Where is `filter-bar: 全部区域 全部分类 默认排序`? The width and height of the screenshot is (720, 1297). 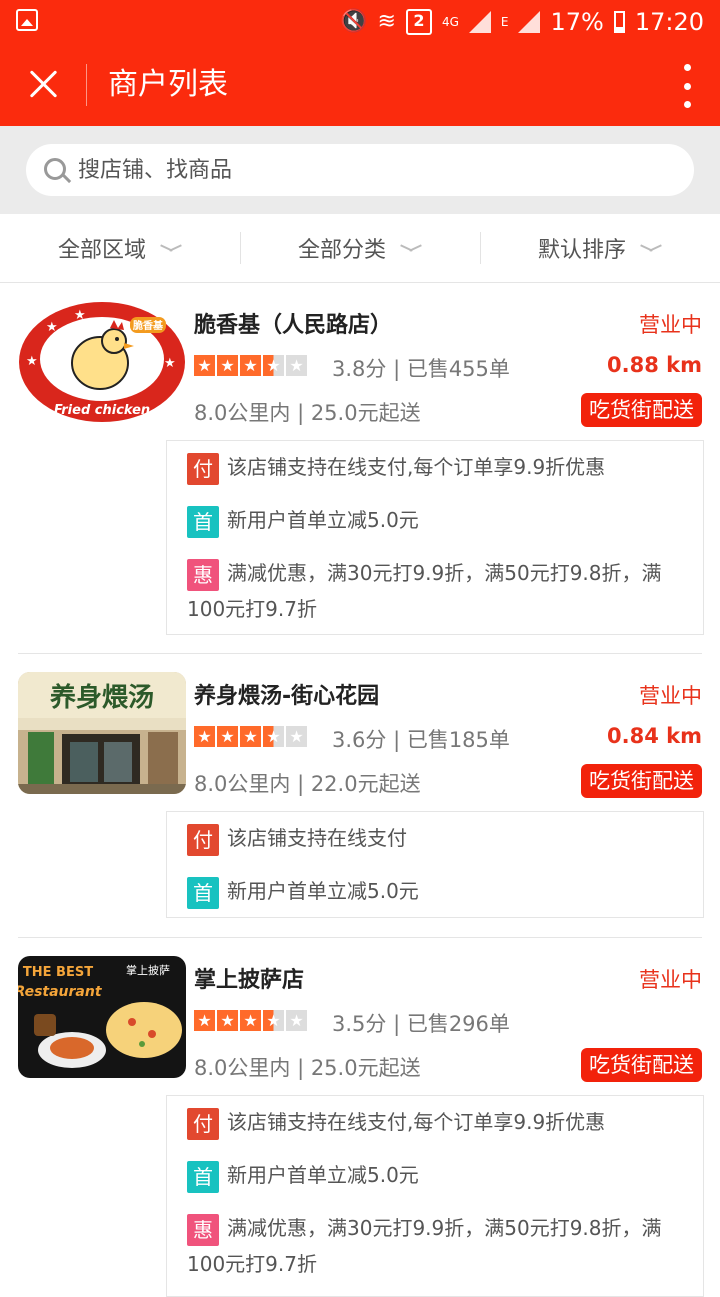 filter-bar: 全部区域 全部分类 默认排序 is located at coordinates (360, 248).